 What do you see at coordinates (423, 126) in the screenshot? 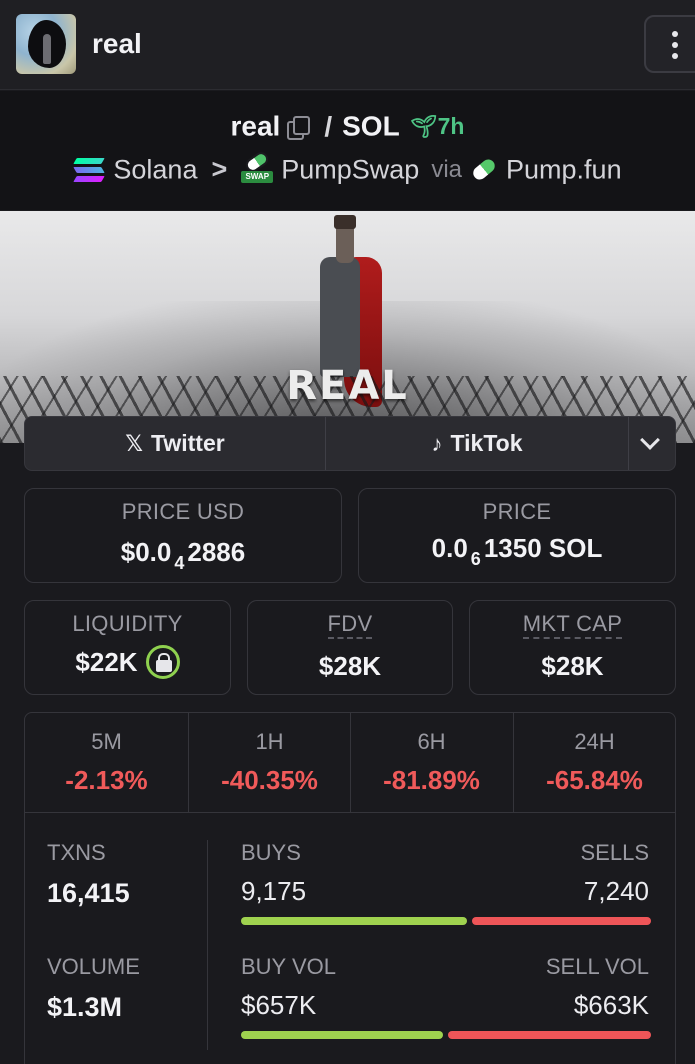
I see `sprout-icon: 🌱︎` at bounding box center [423, 126].